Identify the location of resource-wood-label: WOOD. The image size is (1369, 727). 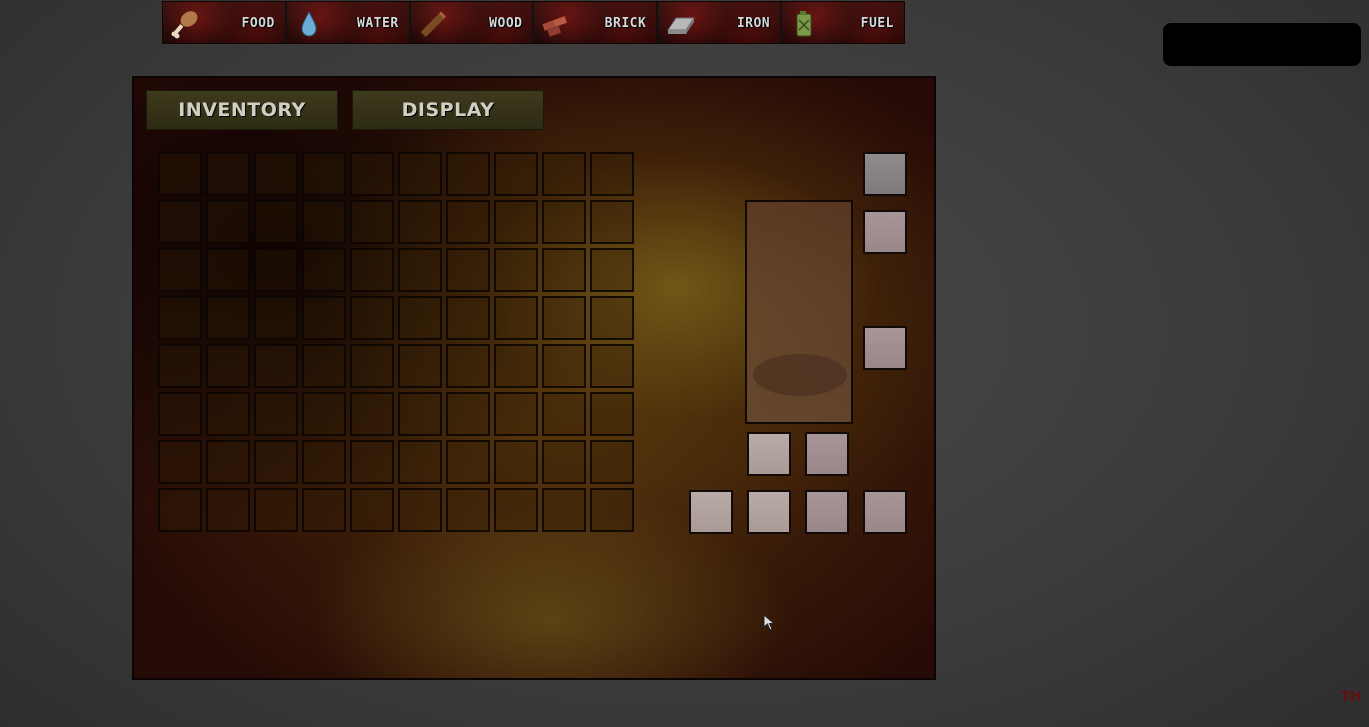
(506, 23).